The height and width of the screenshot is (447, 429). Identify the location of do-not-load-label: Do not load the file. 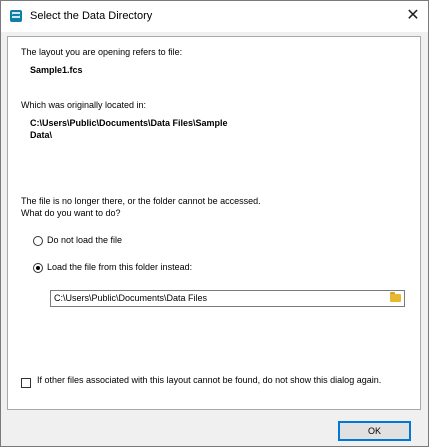
(84, 240).